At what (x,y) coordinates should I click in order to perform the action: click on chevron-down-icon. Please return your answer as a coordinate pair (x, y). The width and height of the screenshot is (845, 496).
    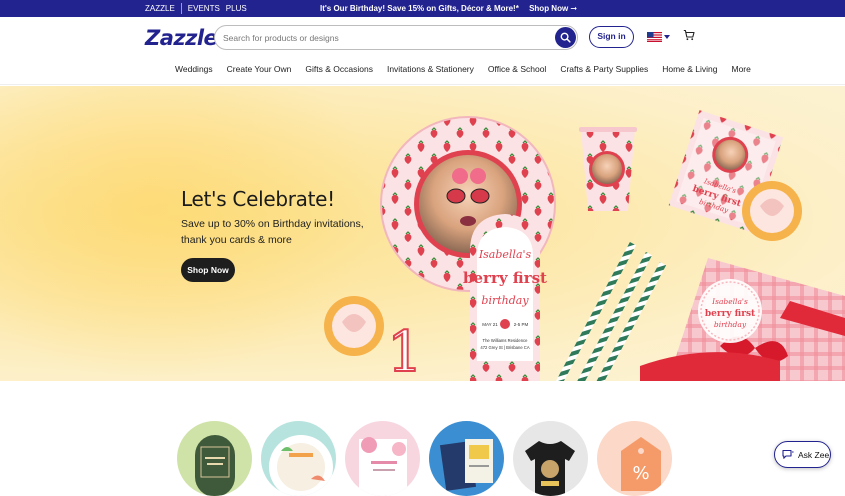
    Looking at the image, I should click on (667, 37).